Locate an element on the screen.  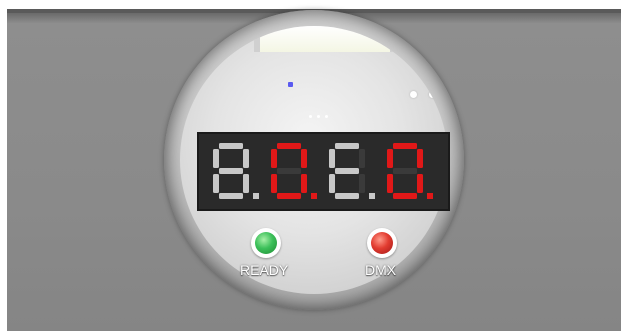
digit-4-segment-d is located at coordinates (405, 196).